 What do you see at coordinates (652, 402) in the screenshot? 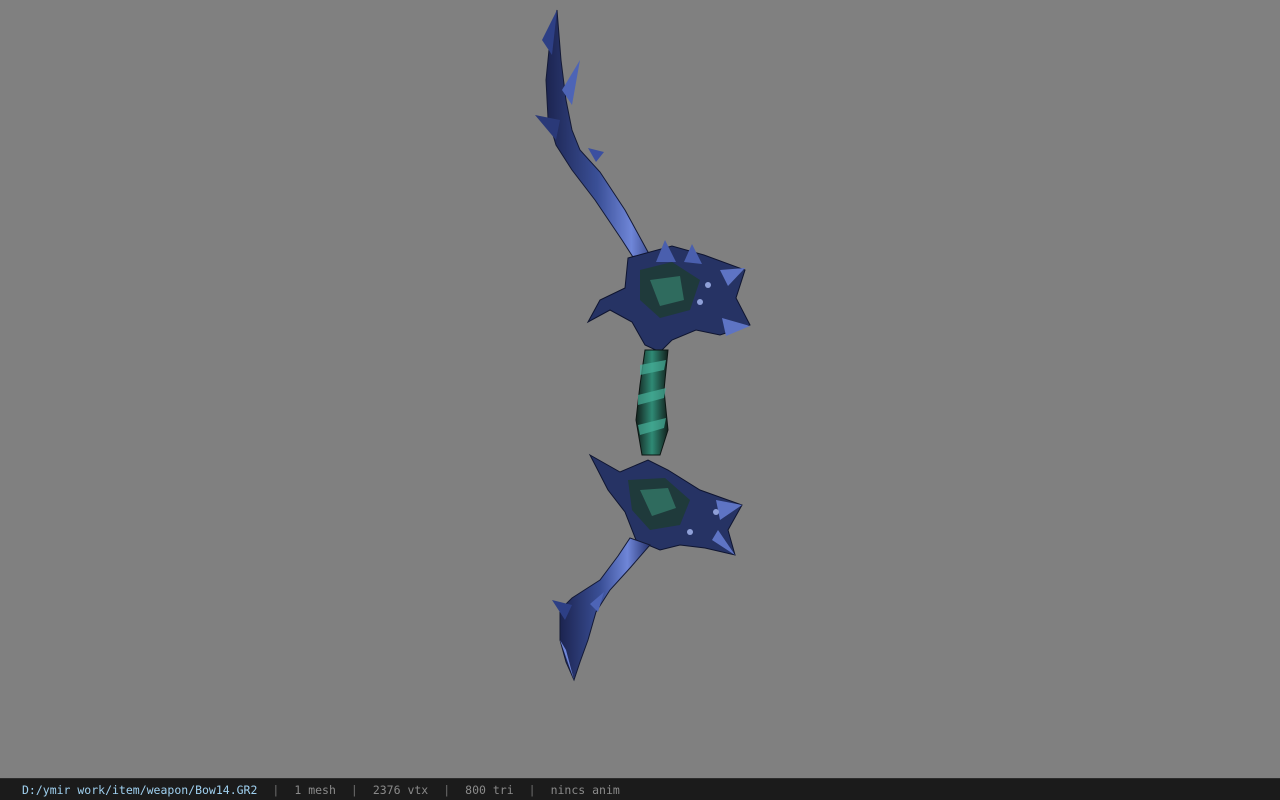
I see `grip` at bounding box center [652, 402].